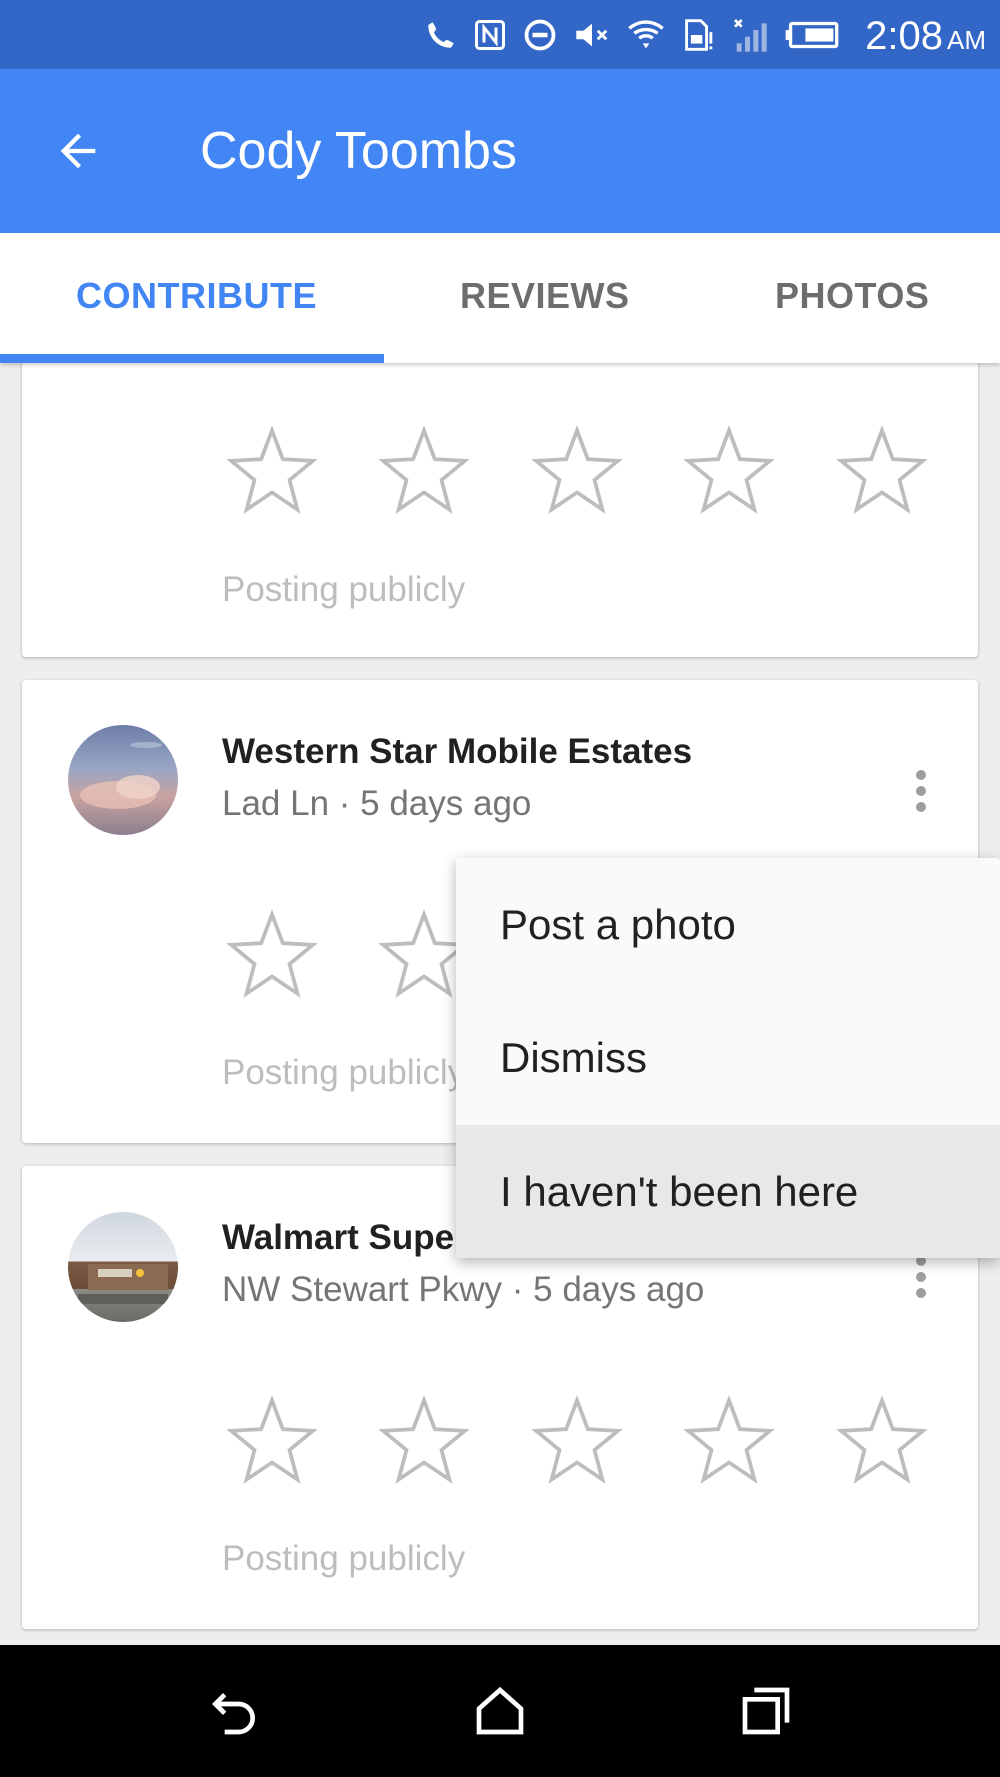  I want to click on status-time-ampm: AM, so click(966, 40).